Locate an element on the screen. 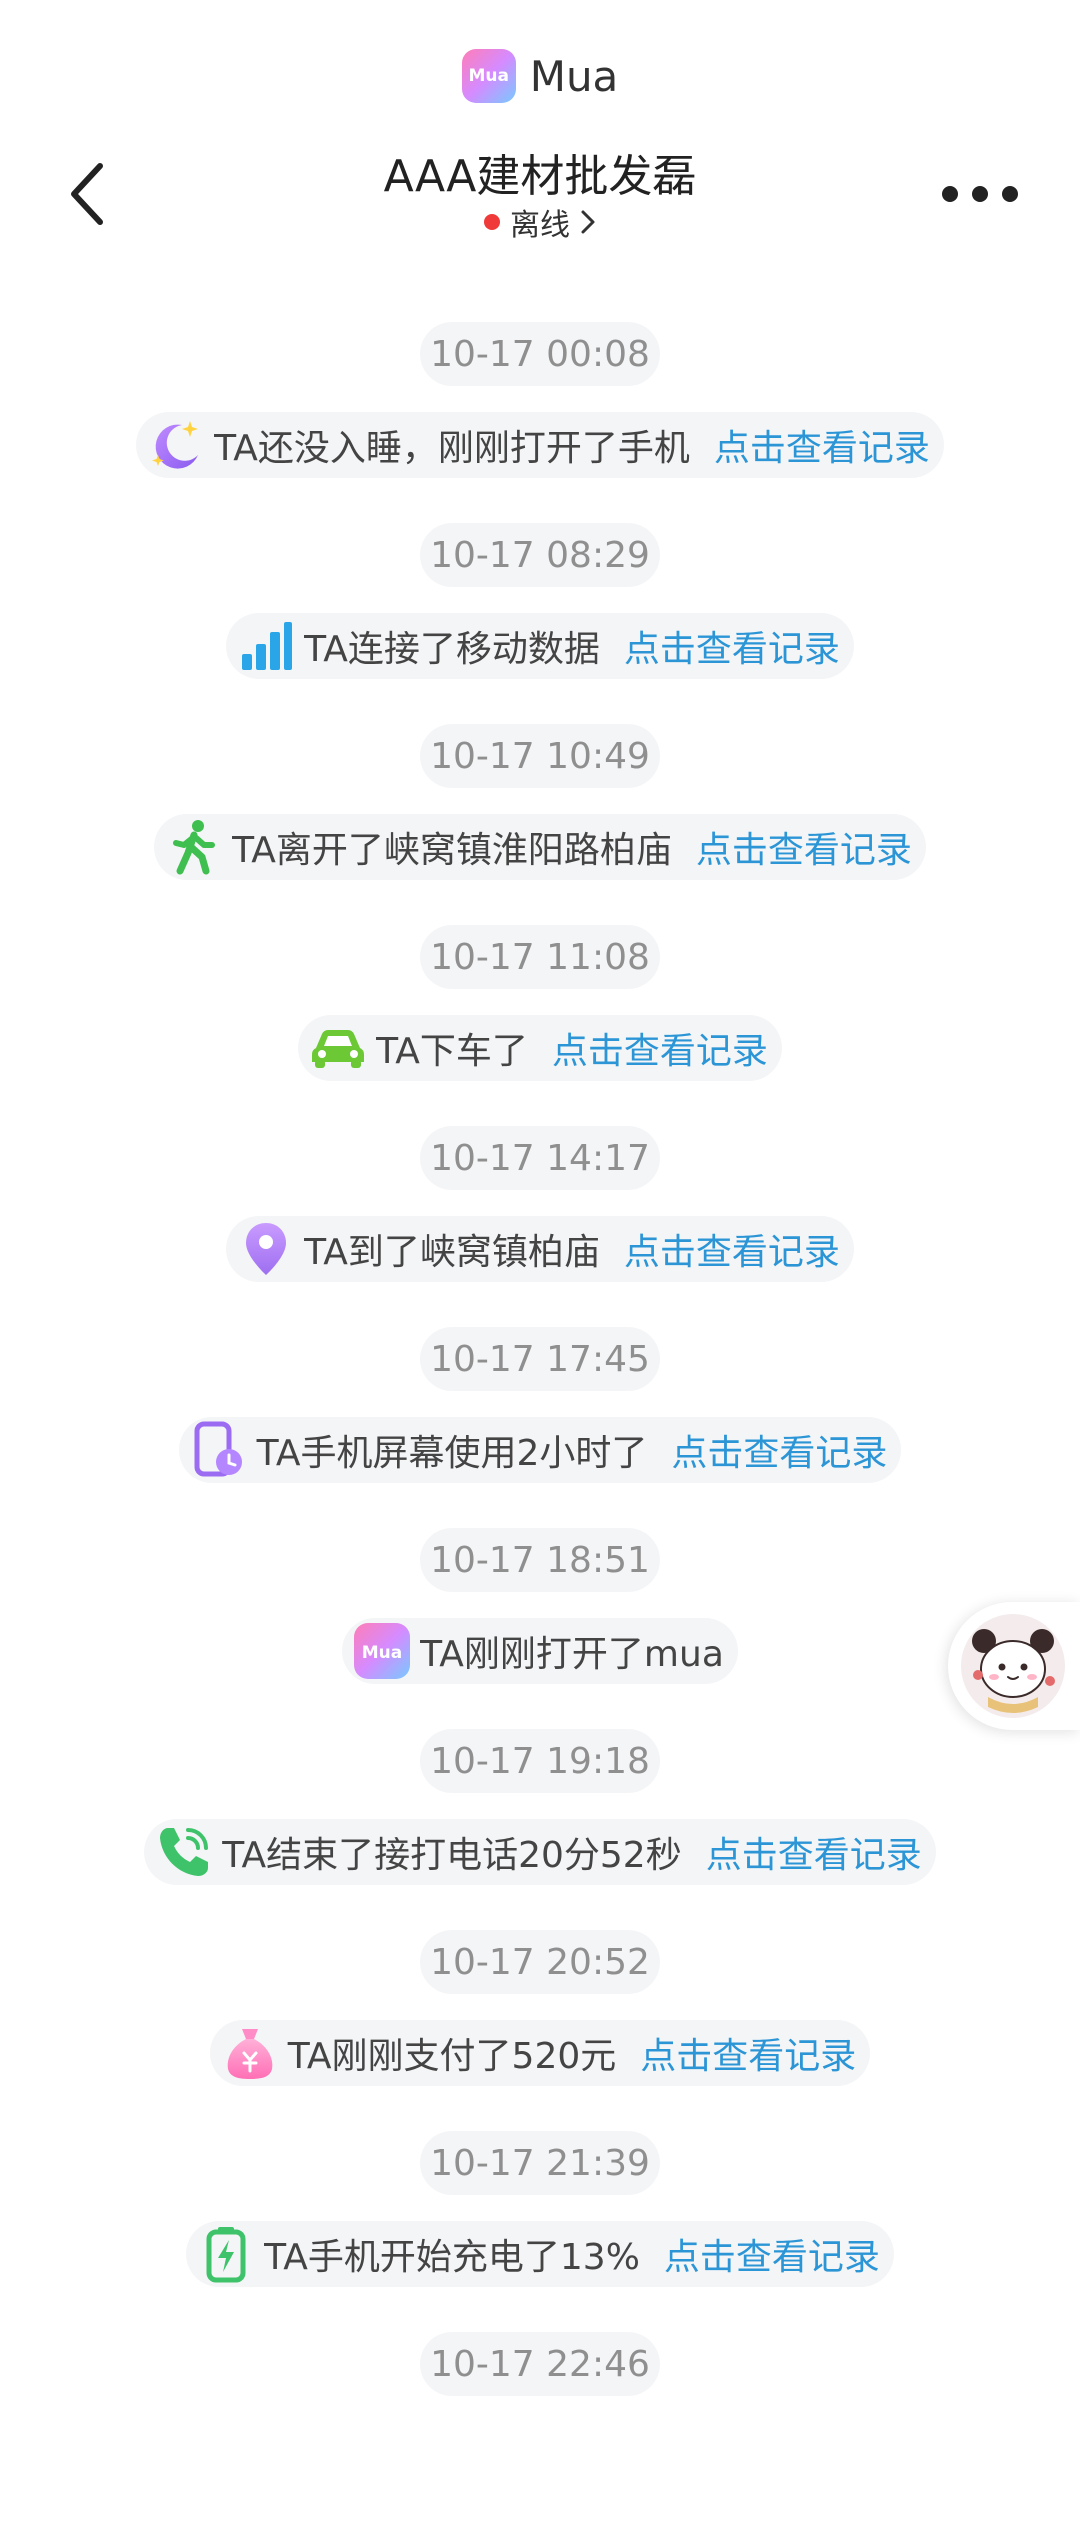  feed-entry: 10-17 18:51 Mua TA刚刚打开了mua is located at coordinates (540, 1628).